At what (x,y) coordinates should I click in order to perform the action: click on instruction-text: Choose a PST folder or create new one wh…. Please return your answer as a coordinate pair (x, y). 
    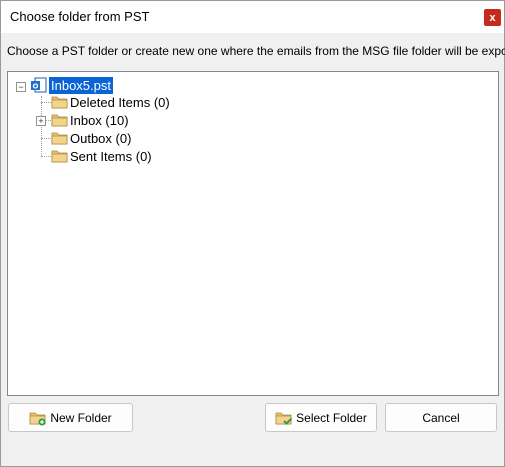
    Looking at the image, I should click on (256, 51).